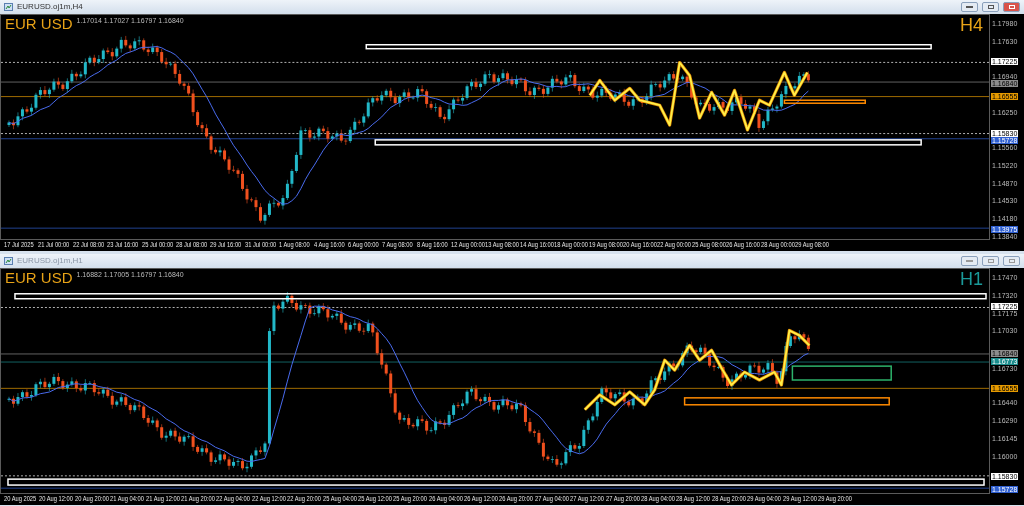 The width and height of the screenshot is (1024, 506). I want to click on restore-button, so click(990, 7).